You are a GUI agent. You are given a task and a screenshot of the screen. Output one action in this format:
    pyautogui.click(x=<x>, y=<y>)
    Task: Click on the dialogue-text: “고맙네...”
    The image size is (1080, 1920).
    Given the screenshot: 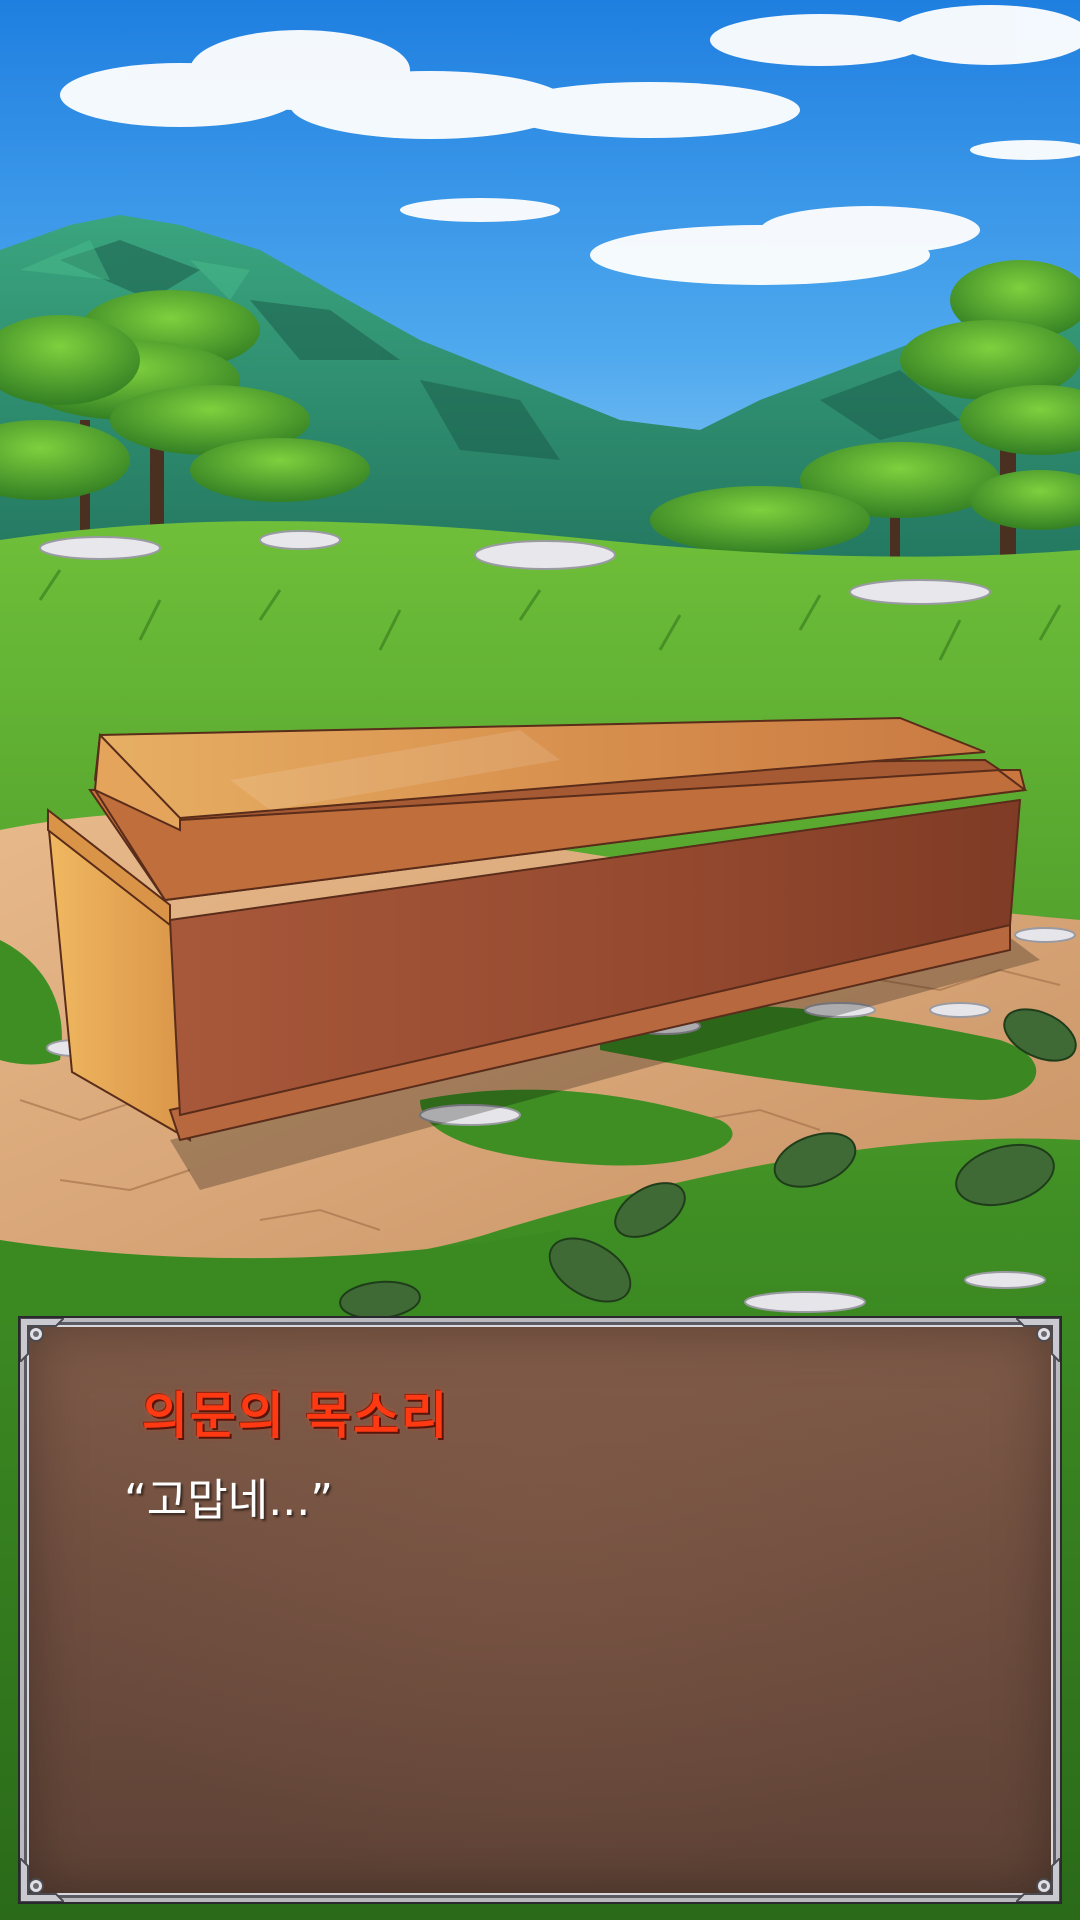 What is the action you would take?
    pyautogui.click(x=228, y=1500)
    